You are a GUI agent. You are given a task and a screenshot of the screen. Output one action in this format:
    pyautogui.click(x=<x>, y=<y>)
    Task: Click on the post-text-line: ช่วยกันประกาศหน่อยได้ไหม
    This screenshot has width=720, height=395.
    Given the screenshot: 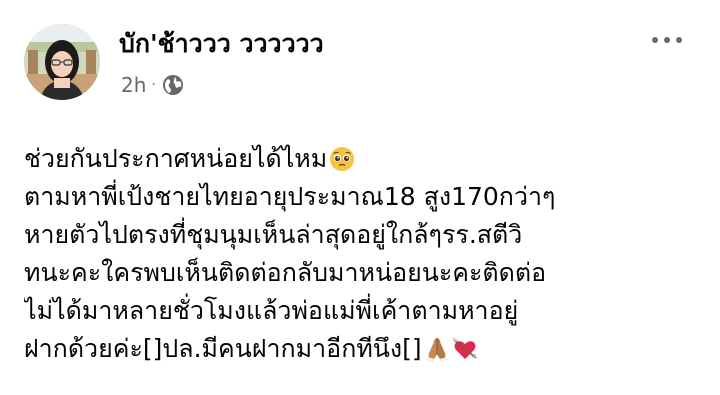 What is the action you would take?
    pyautogui.click(x=364, y=159)
    